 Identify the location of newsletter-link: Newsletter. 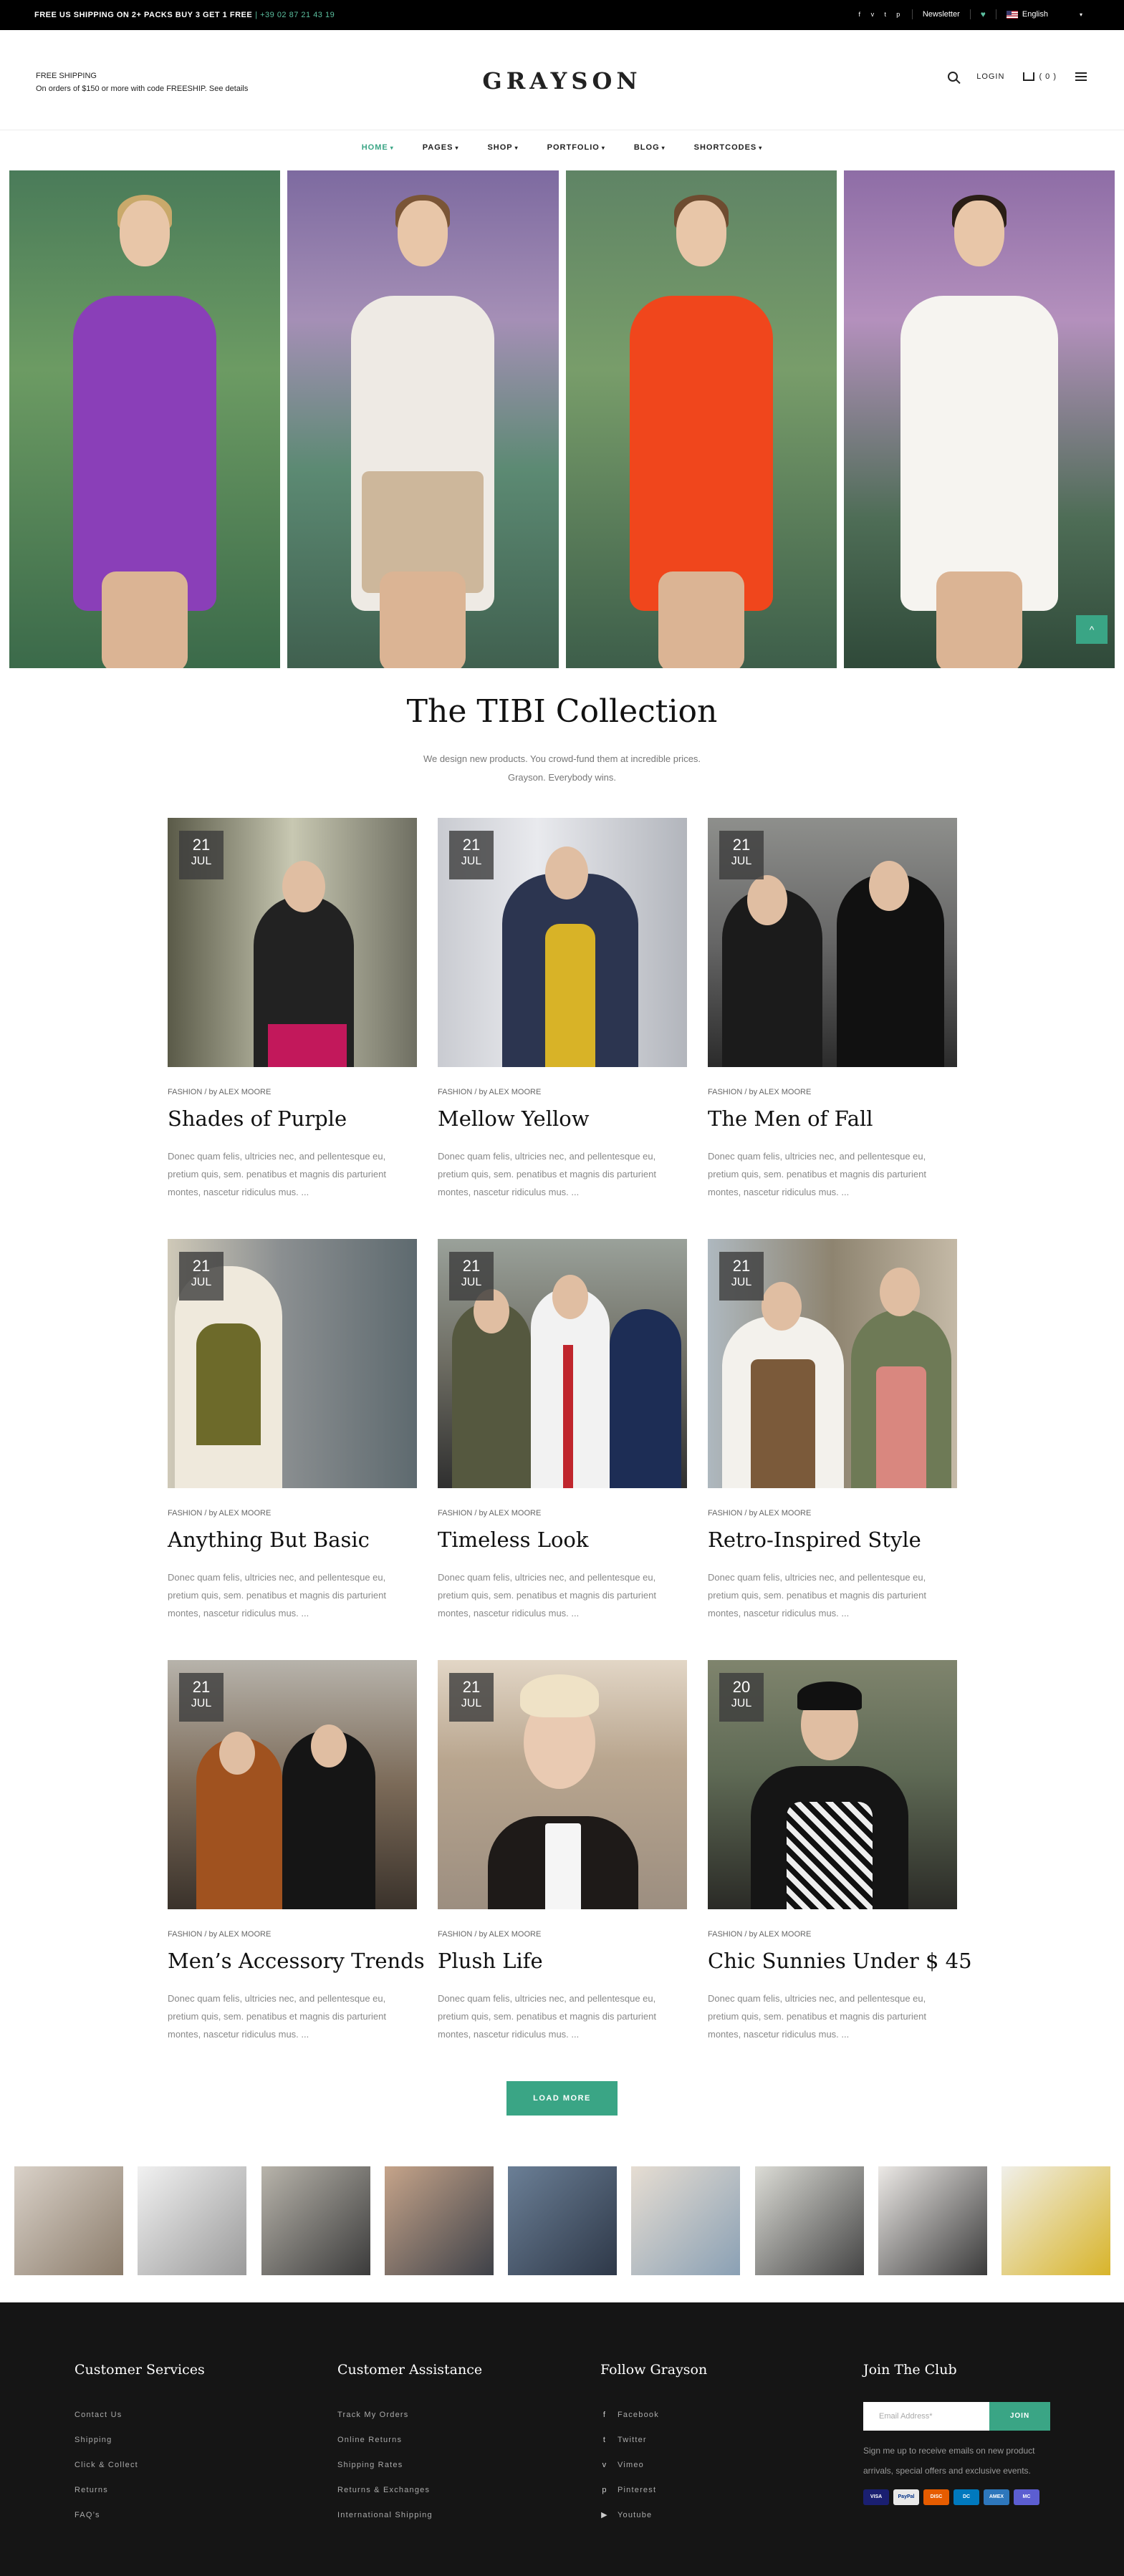
(941, 15).